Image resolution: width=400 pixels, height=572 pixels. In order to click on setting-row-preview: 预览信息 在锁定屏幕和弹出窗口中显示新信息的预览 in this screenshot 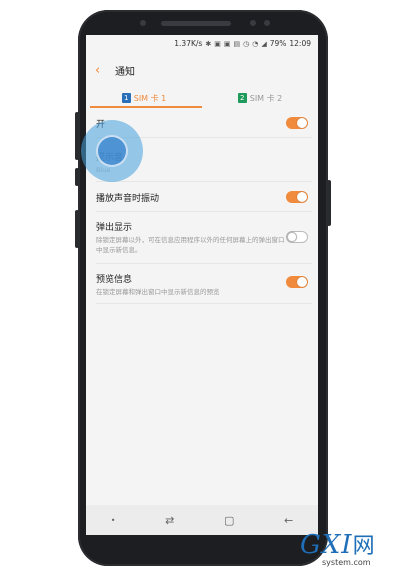, I will do `click(204, 284)`.